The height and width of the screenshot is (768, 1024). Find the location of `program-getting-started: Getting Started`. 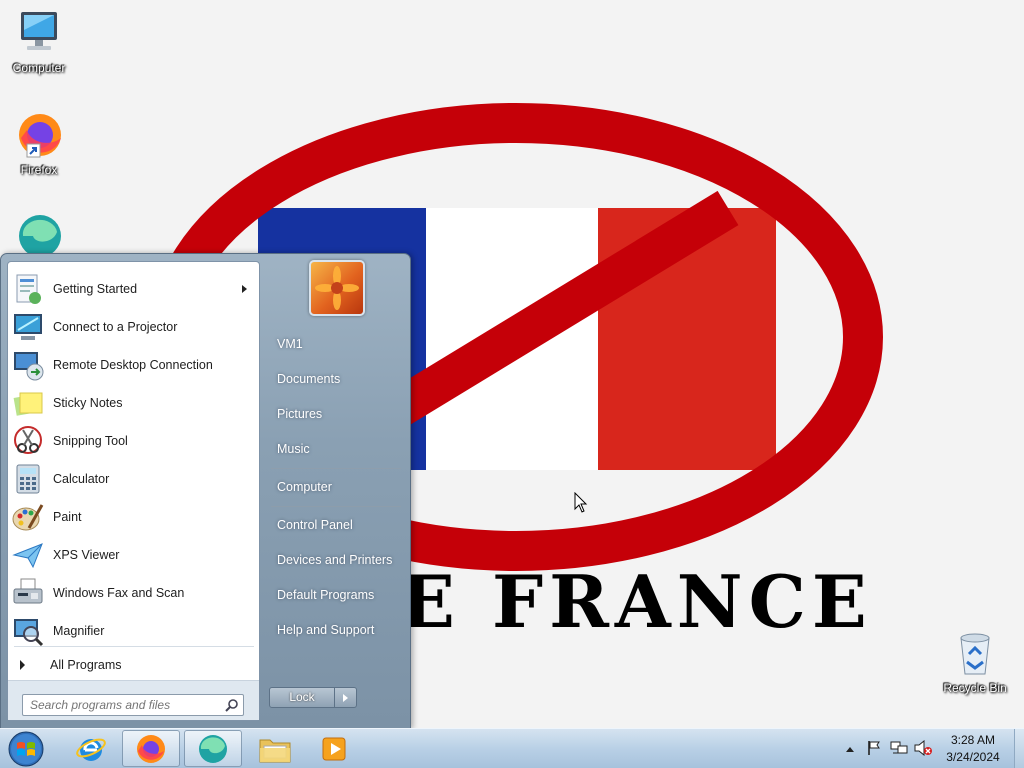

program-getting-started: Getting Started is located at coordinates (133, 289).